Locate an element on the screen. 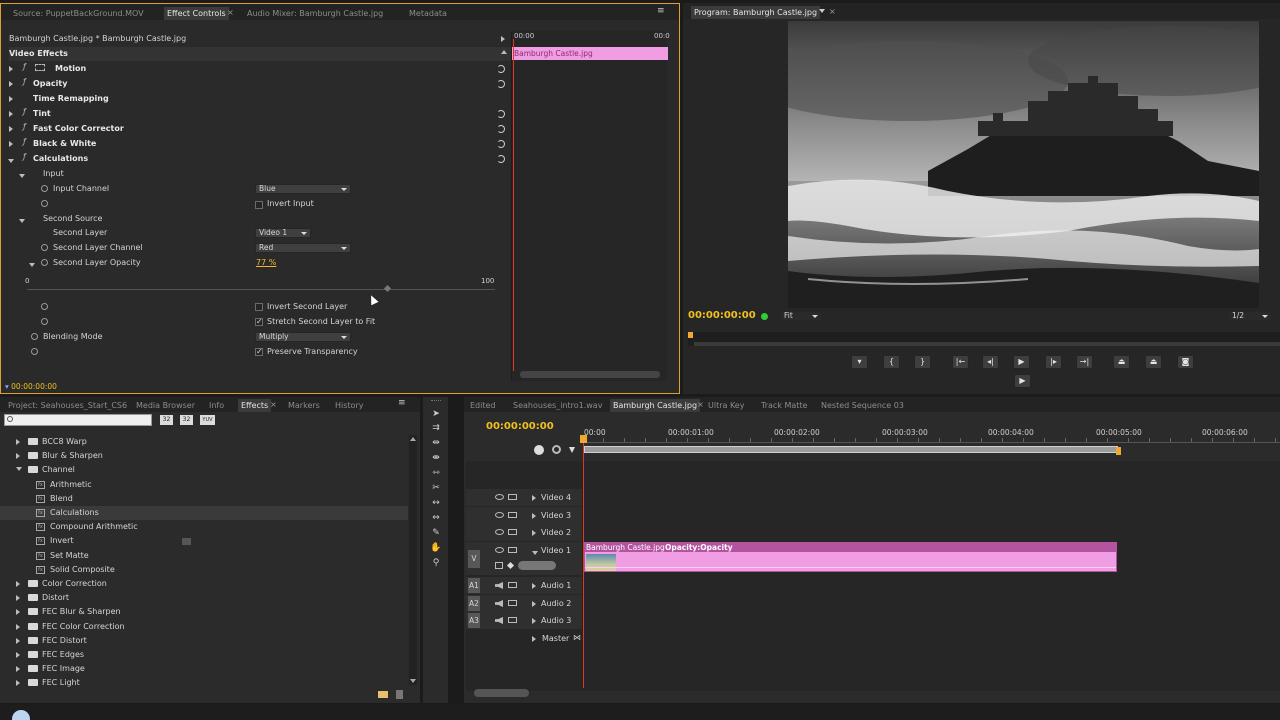 The width and height of the screenshot is (1280, 720). expand-motion-icon is located at coordinates (11, 69).